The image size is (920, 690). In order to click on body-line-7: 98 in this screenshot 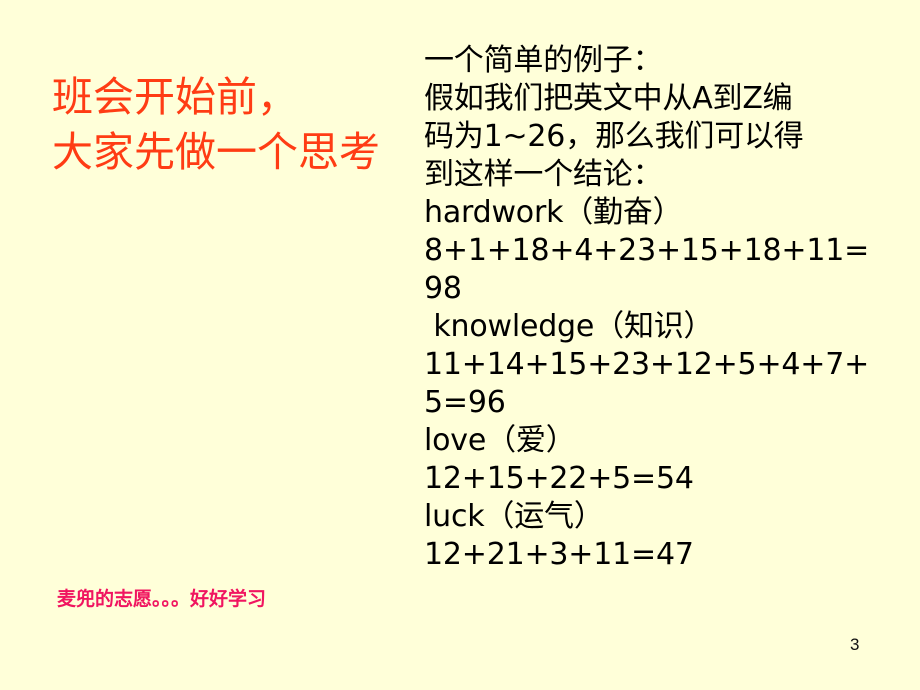, I will do `click(443, 288)`.